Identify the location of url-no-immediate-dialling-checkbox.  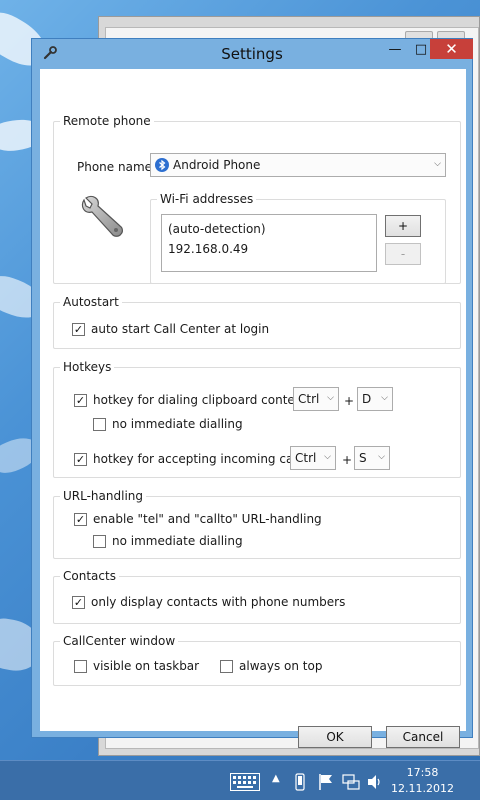
(99, 541).